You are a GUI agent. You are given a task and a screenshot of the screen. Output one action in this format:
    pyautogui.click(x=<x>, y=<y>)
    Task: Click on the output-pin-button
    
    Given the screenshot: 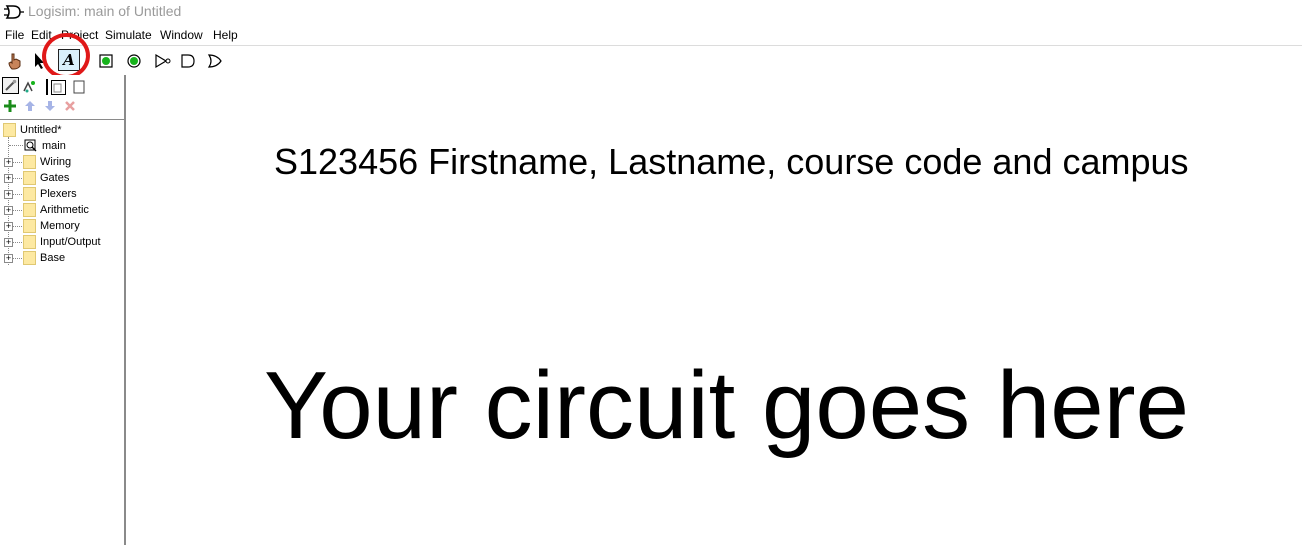 What is the action you would take?
    pyautogui.click(x=134, y=61)
    